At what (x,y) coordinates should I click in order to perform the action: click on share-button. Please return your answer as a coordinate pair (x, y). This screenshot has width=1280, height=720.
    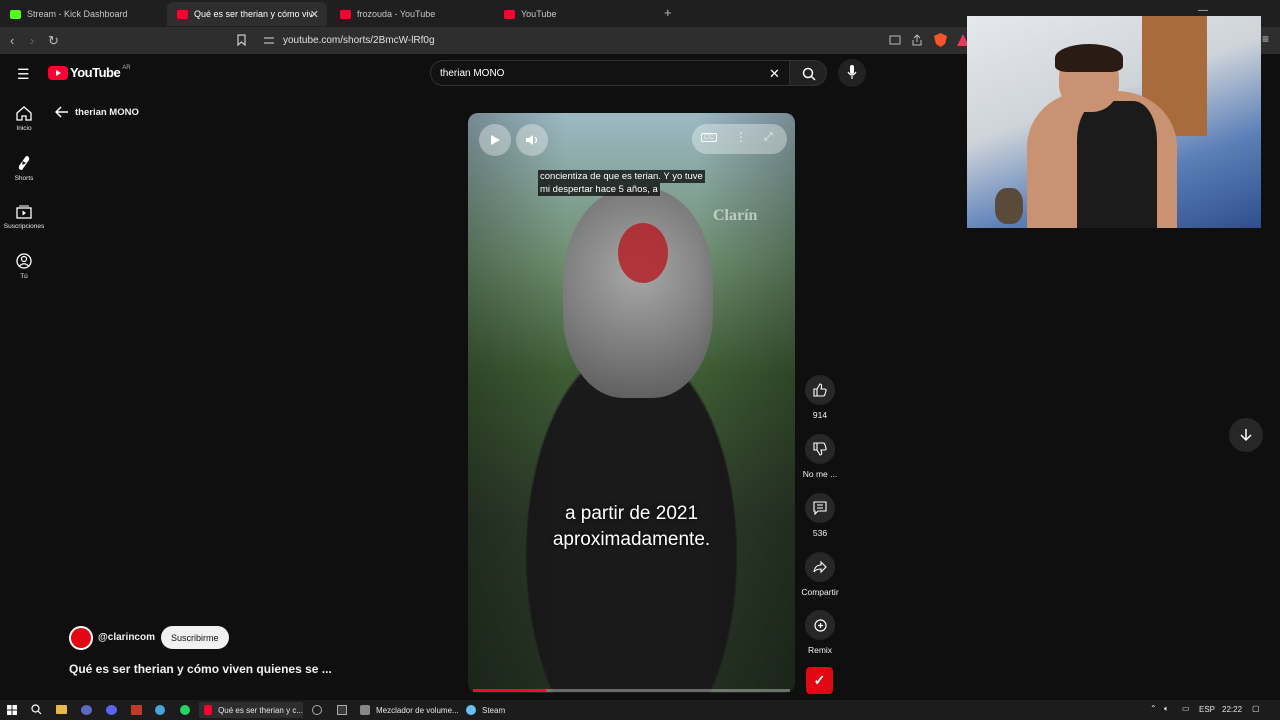
    Looking at the image, I should click on (820, 567).